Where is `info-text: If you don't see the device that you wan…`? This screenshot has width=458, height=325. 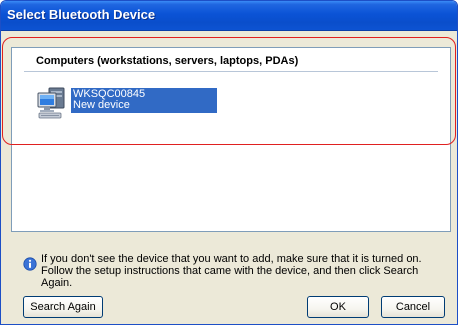 info-text: If you don't see the device that you wan… is located at coordinates (231, 271).